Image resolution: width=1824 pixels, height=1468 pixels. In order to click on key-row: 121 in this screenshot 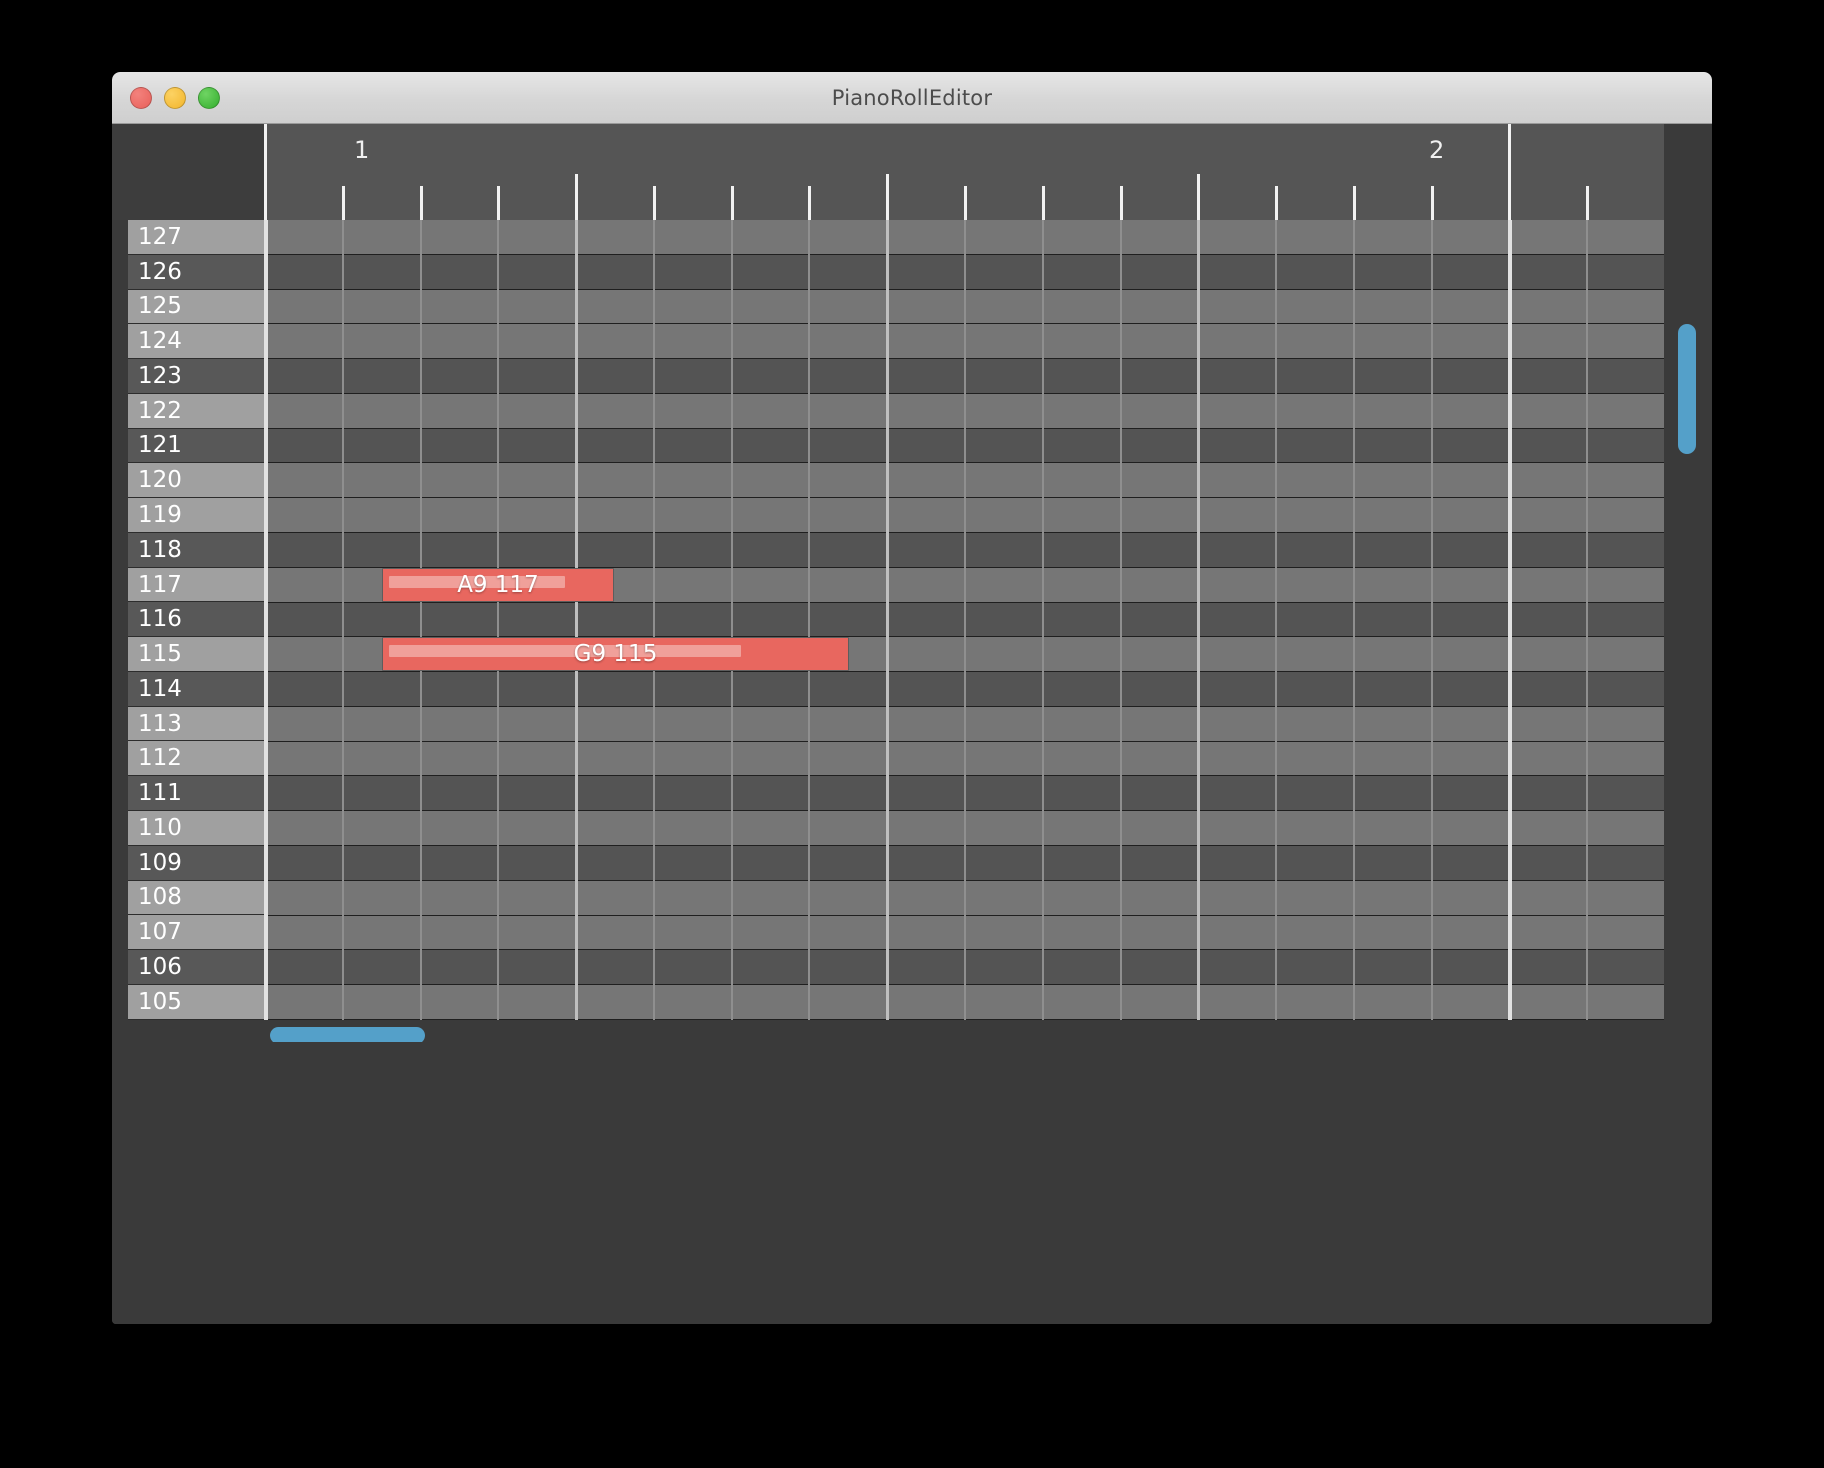, I will do `click(196, 446)`.